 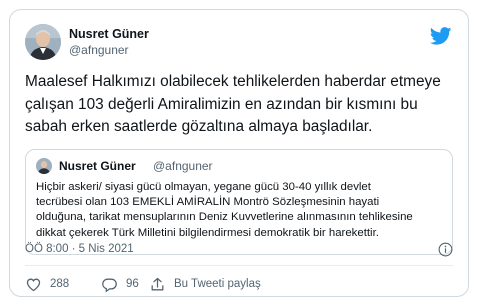 I want to click on author-name: Nusret Güner, so click(x=109, y=34).